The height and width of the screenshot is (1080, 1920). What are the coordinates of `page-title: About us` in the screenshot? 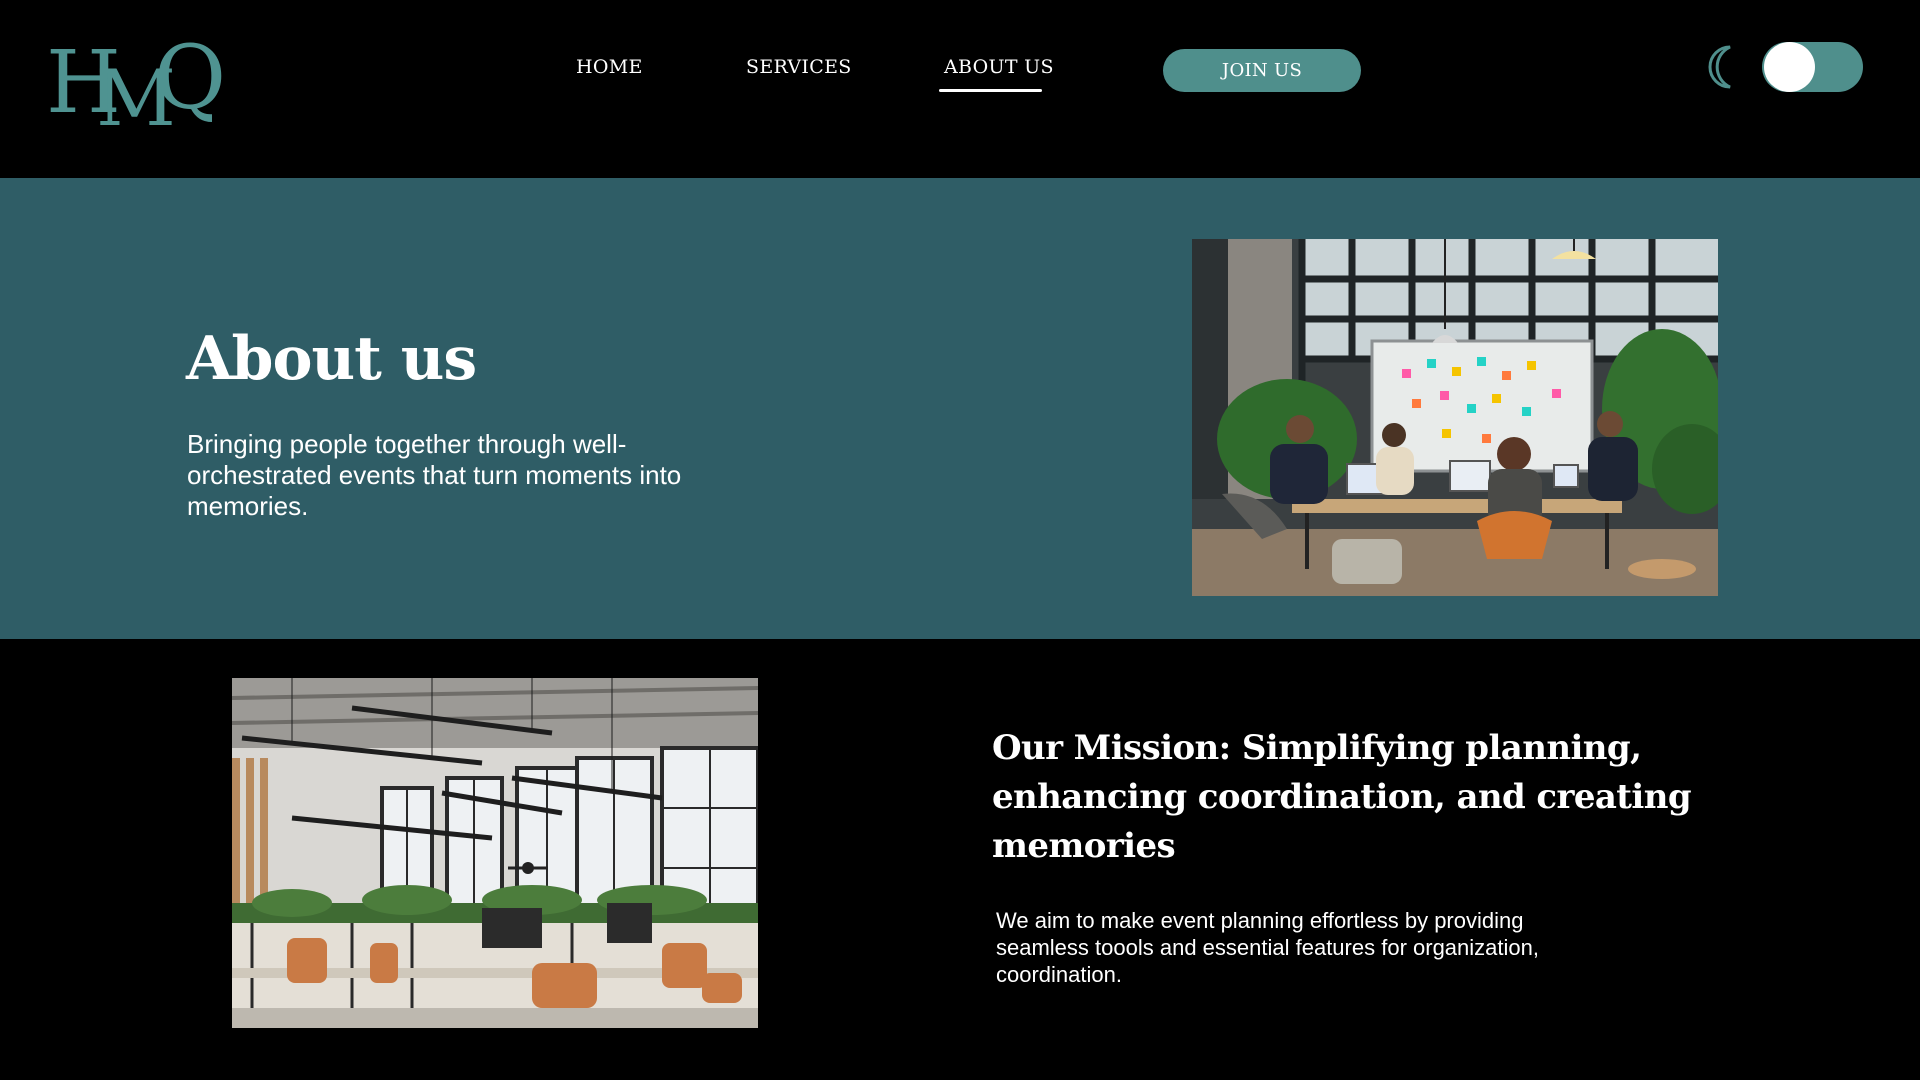 It's located at (331, 359).